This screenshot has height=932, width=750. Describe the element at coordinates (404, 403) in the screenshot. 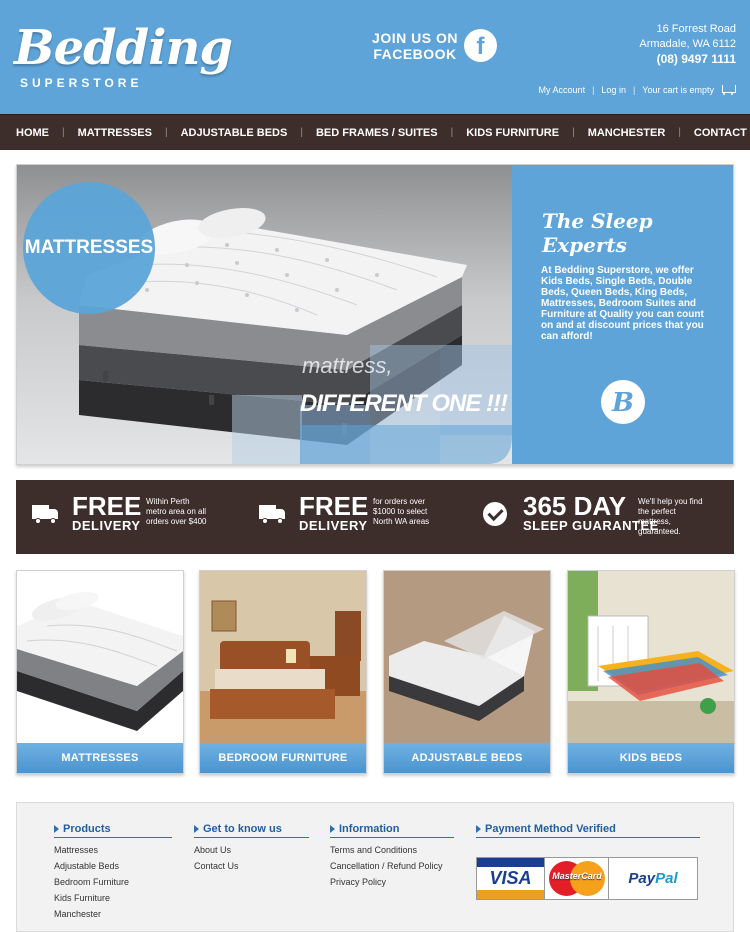

I see `hero-overlay-slogan: DIFFERENT ONE !!!` at that location.